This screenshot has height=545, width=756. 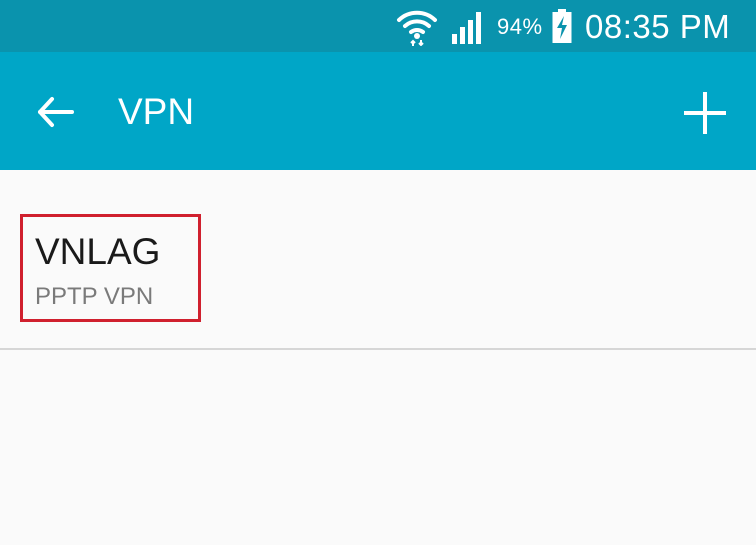 I want to click on status-time: 08:35 PM, so click(x=658, y=26).